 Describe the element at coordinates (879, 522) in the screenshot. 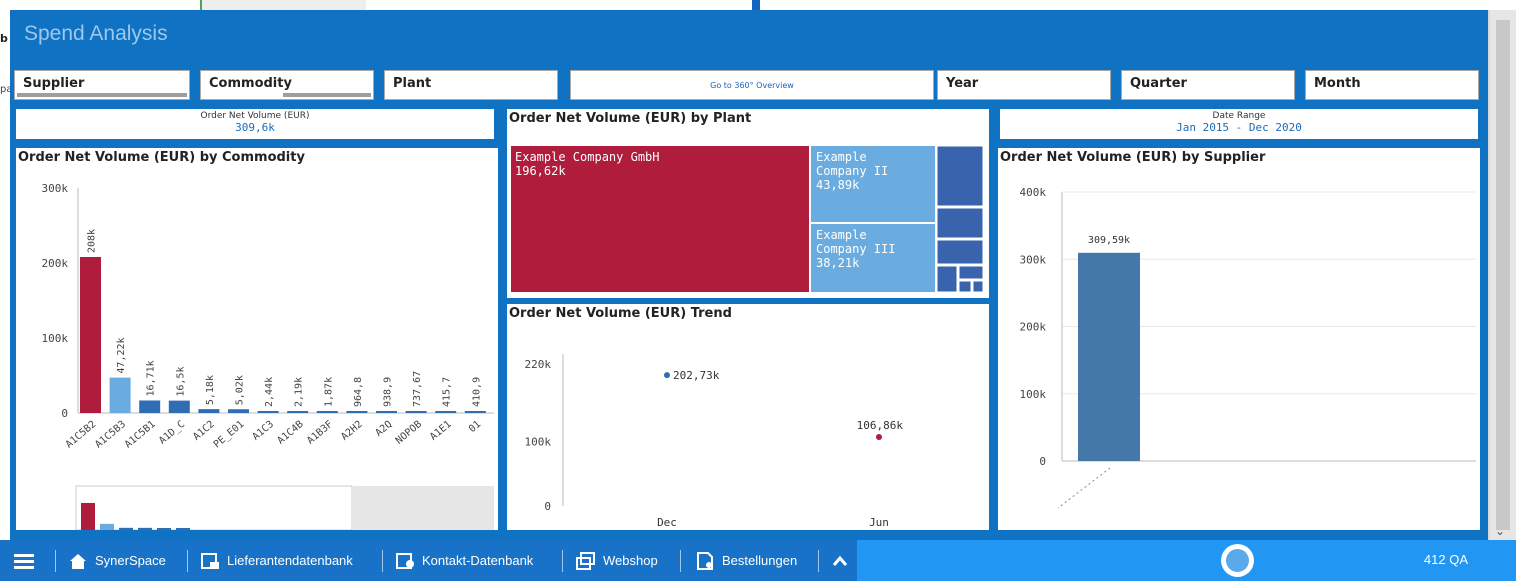

I see `x-tick-label: Jun` at that location.